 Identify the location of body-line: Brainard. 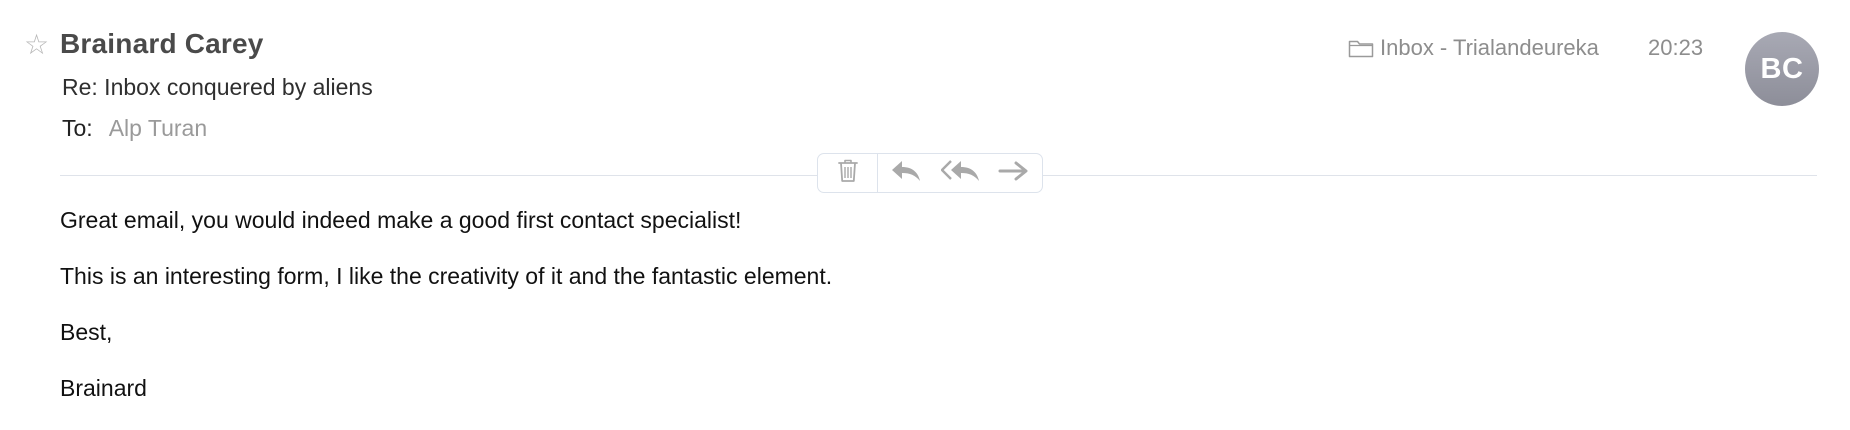
(103, 388).